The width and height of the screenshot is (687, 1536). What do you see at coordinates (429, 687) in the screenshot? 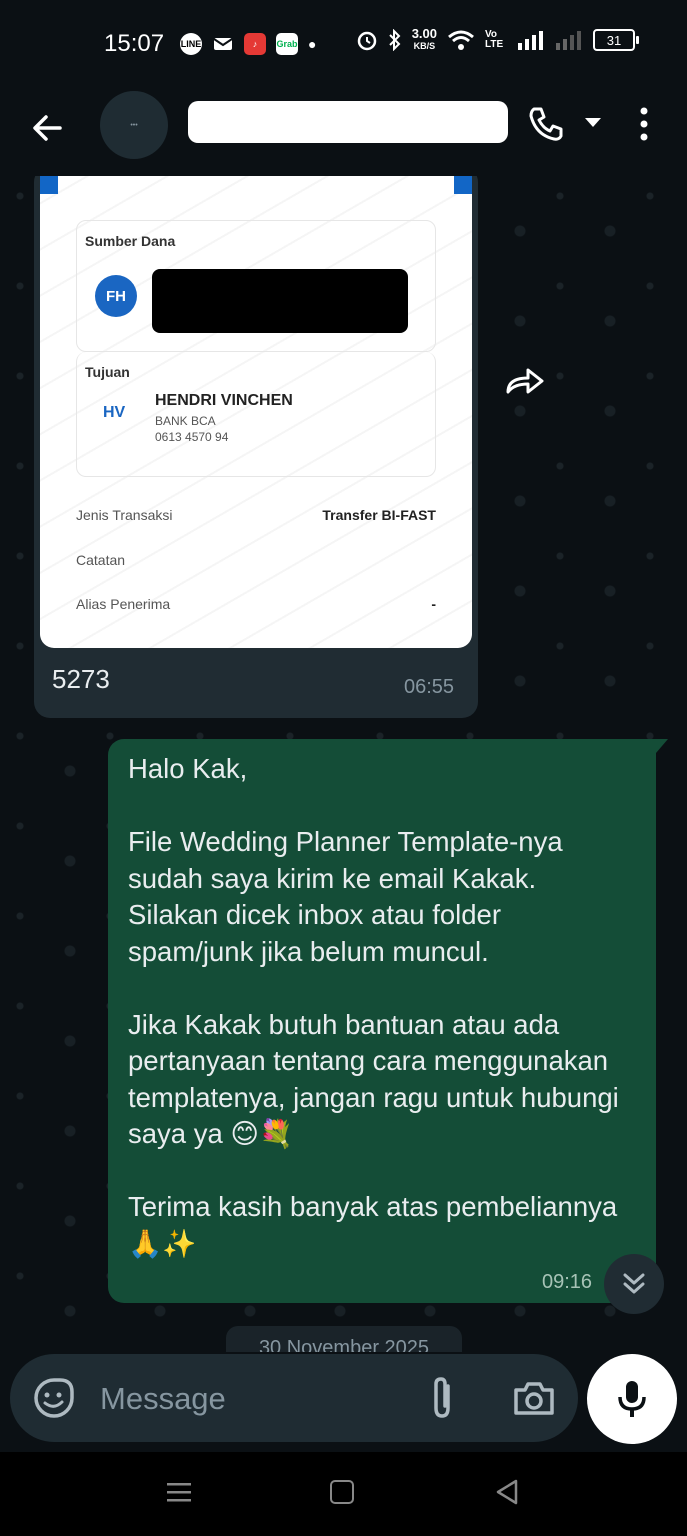
I see `message-time: 06:55` at bounding box center [429, 687].